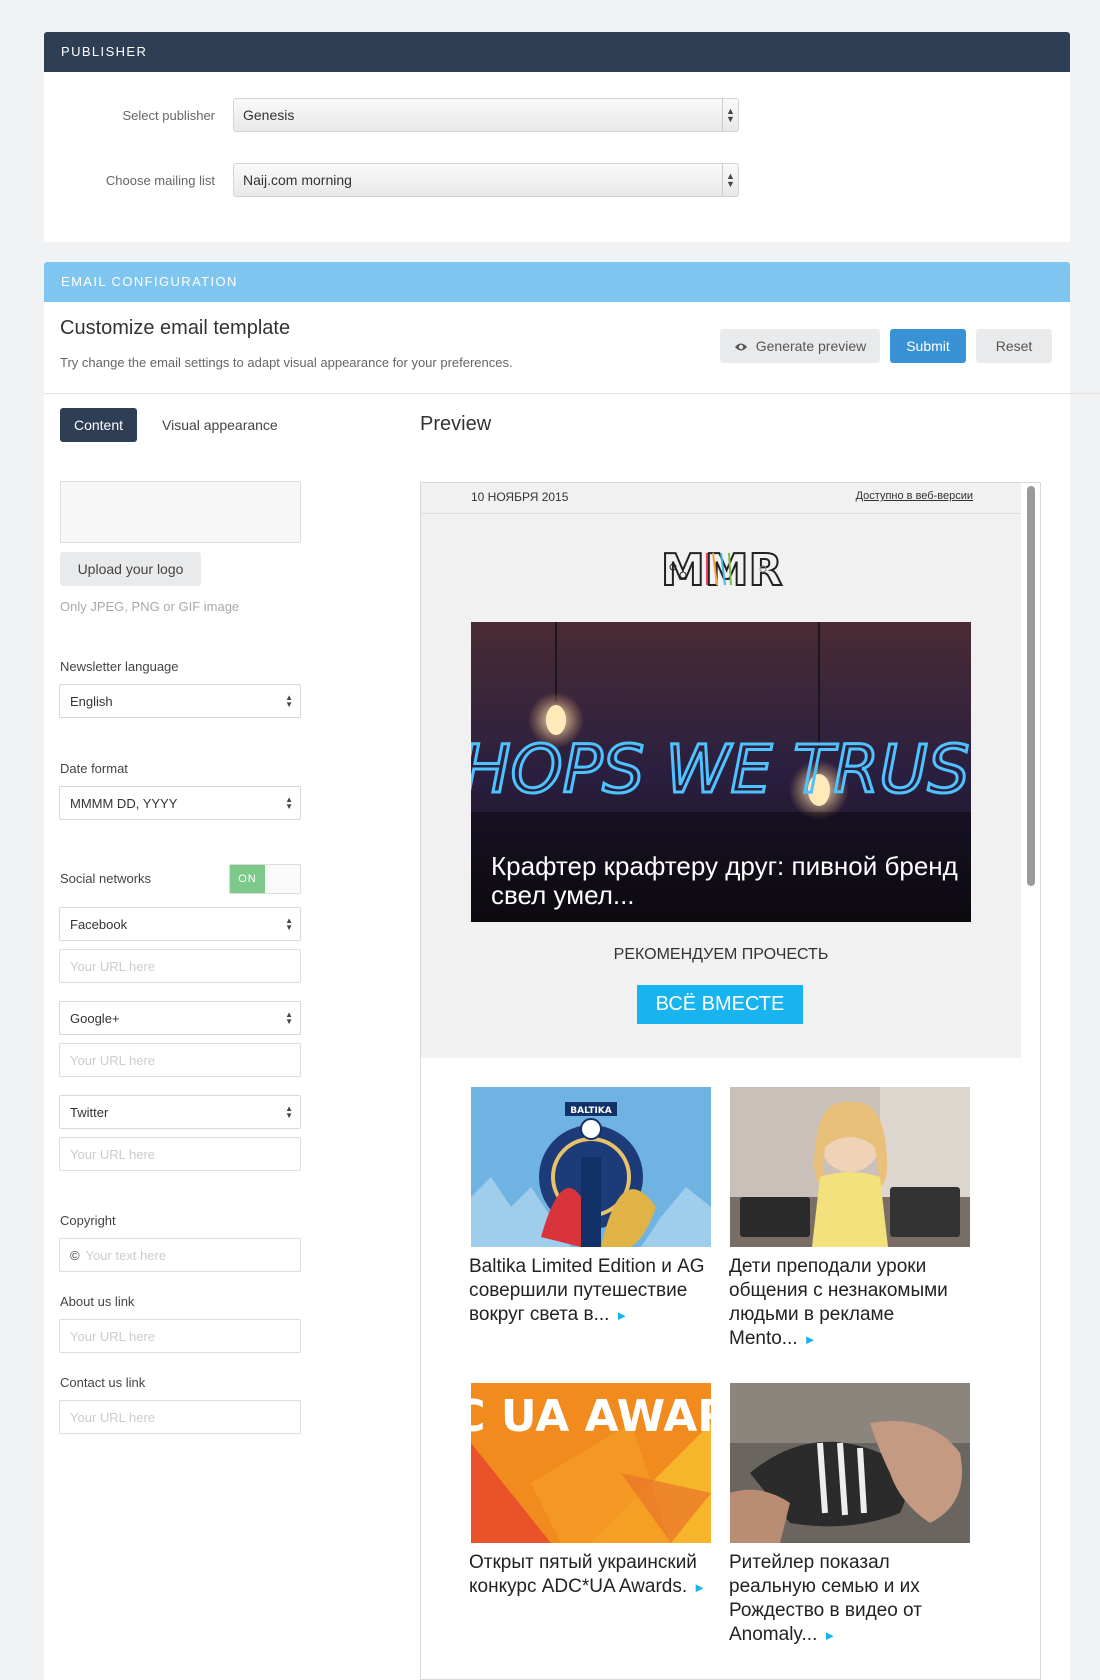 The image size is (1100, 1680). Describe the element at coordinates (486, 180) in the screenshot. I see `mailing-list-select: Naij.com morning ▲ ▼` at that location.